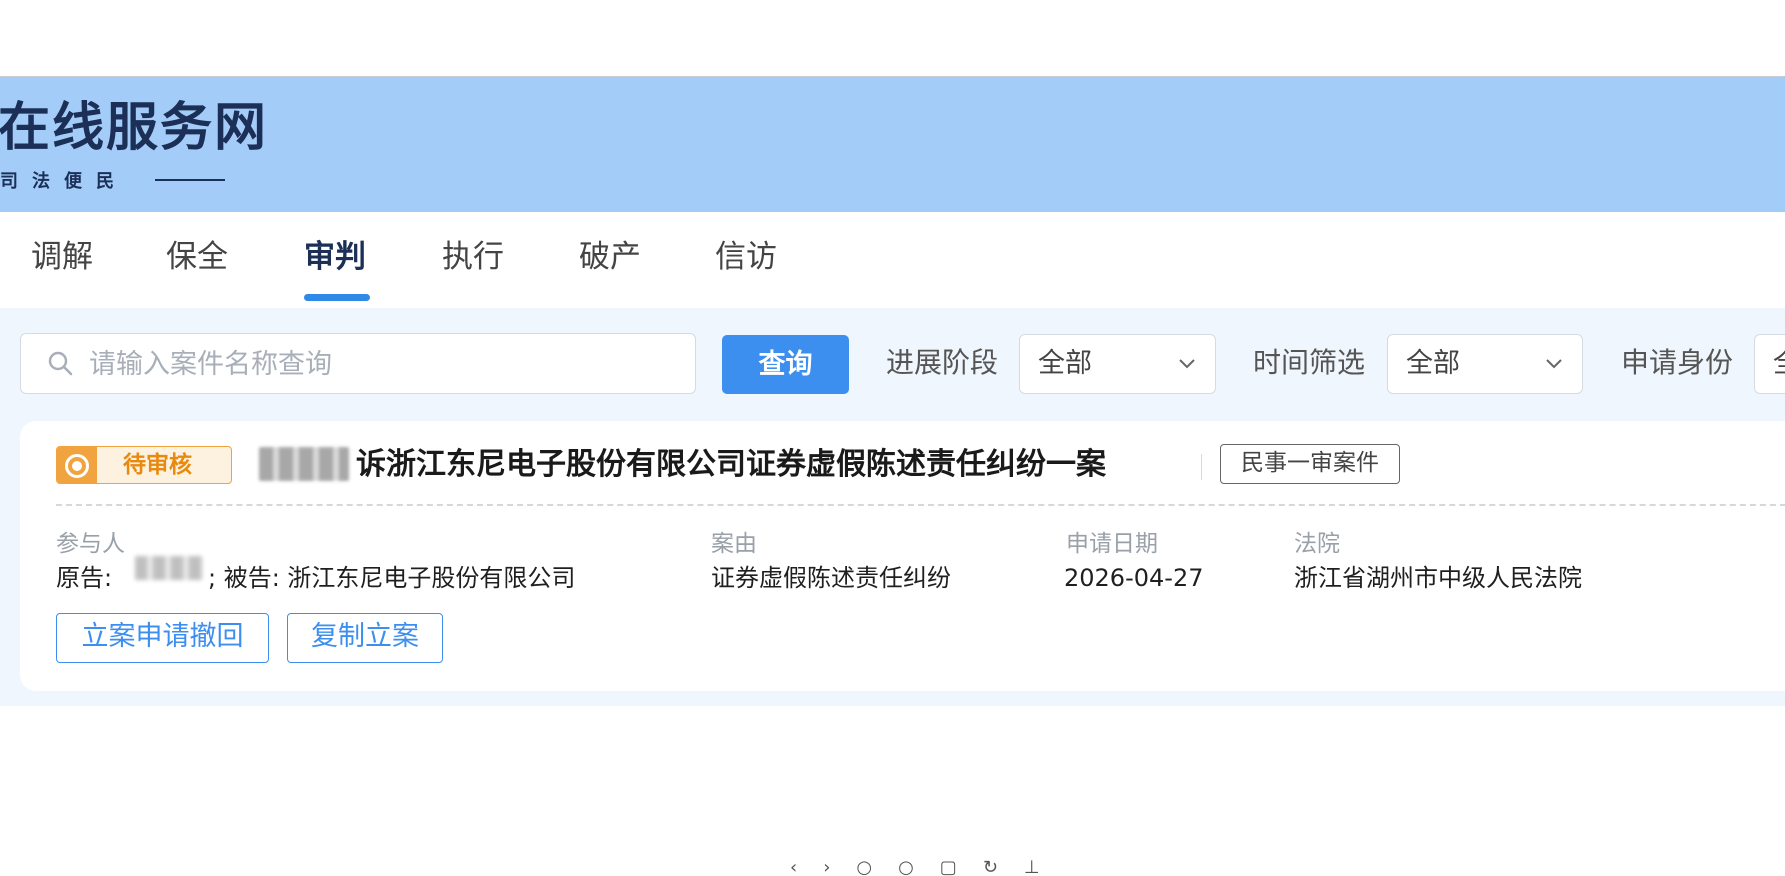 The height and width of the screenshot is (876, 1785). What do you see at coordinates (162, 638) in the screenshot?
I see `withdraw-filing-button: 立案申请撤回` at bounding box center [162, 638].